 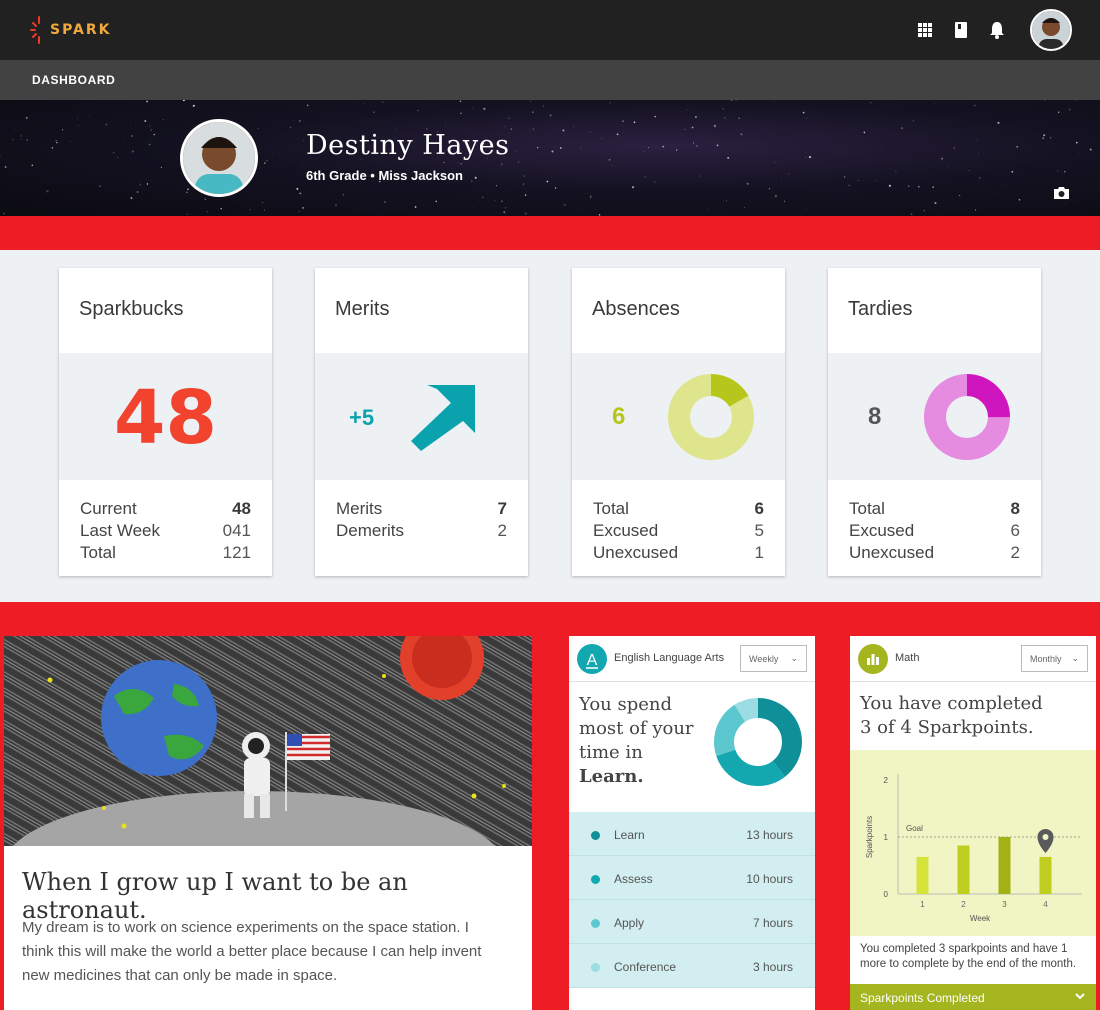 I want to click on absences-donut, so click(x=711, y=417).